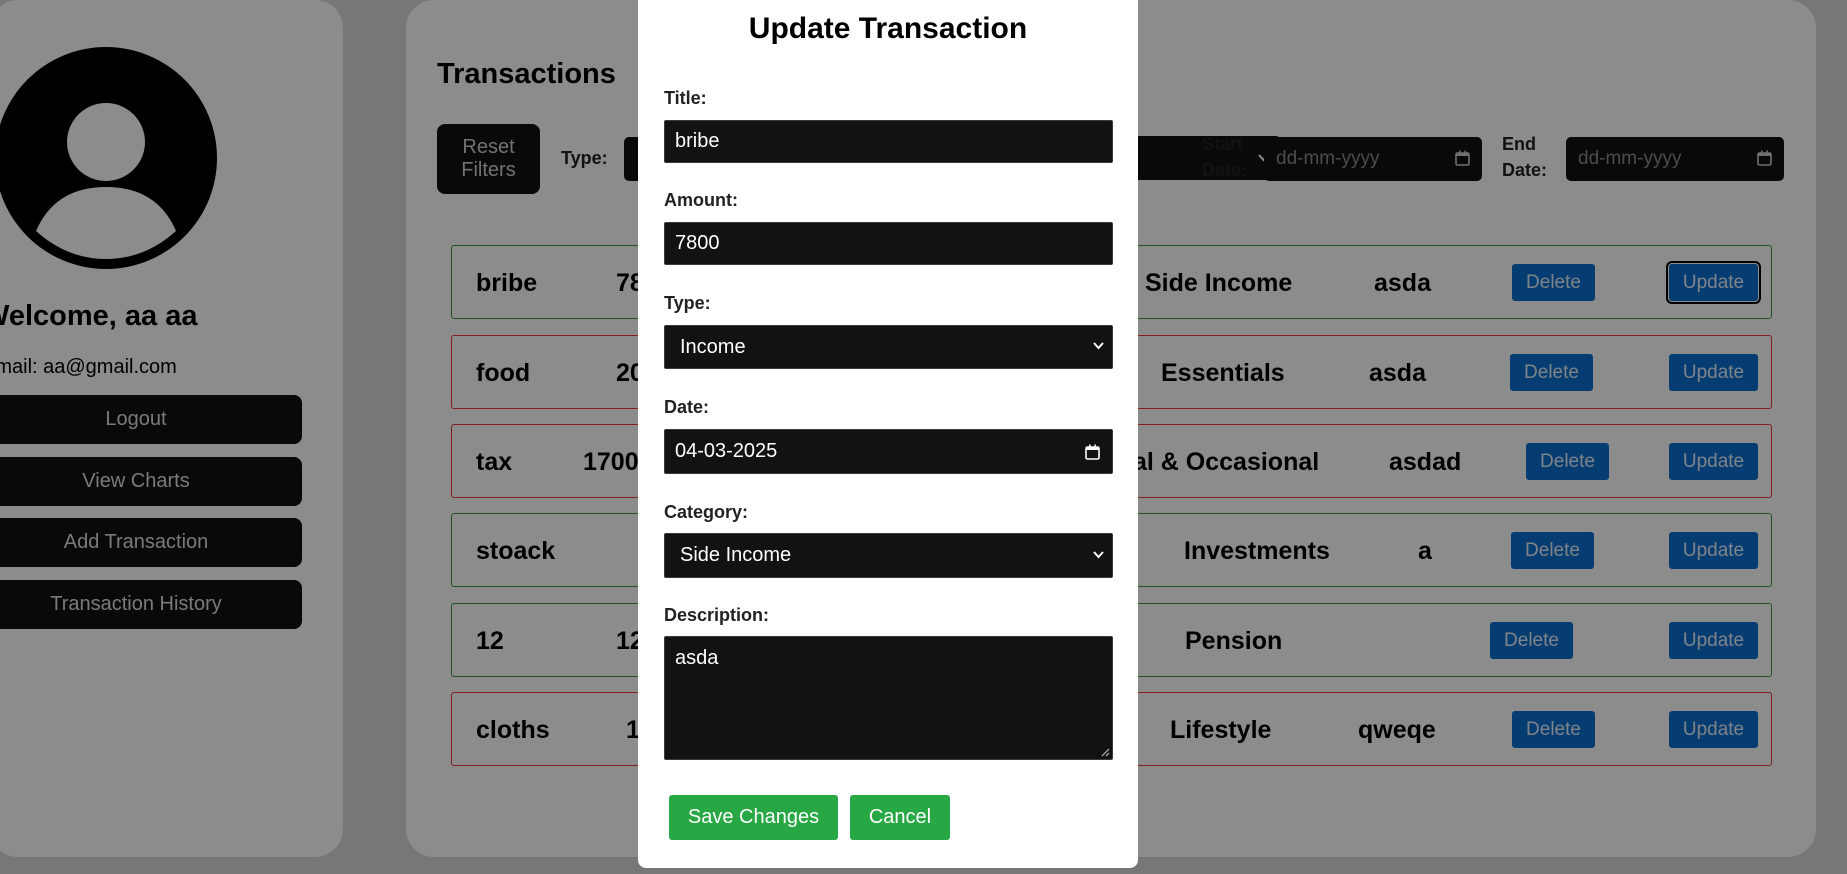  I want to click on title-label: Title:, so click(685, 98).